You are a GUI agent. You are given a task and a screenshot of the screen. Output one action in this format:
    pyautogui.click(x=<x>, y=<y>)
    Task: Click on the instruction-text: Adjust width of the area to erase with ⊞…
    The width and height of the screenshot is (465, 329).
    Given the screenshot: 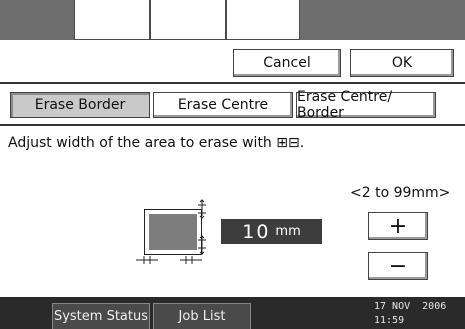 What is the action you would take?
    pyautogui.click(x=156, y=143)
    